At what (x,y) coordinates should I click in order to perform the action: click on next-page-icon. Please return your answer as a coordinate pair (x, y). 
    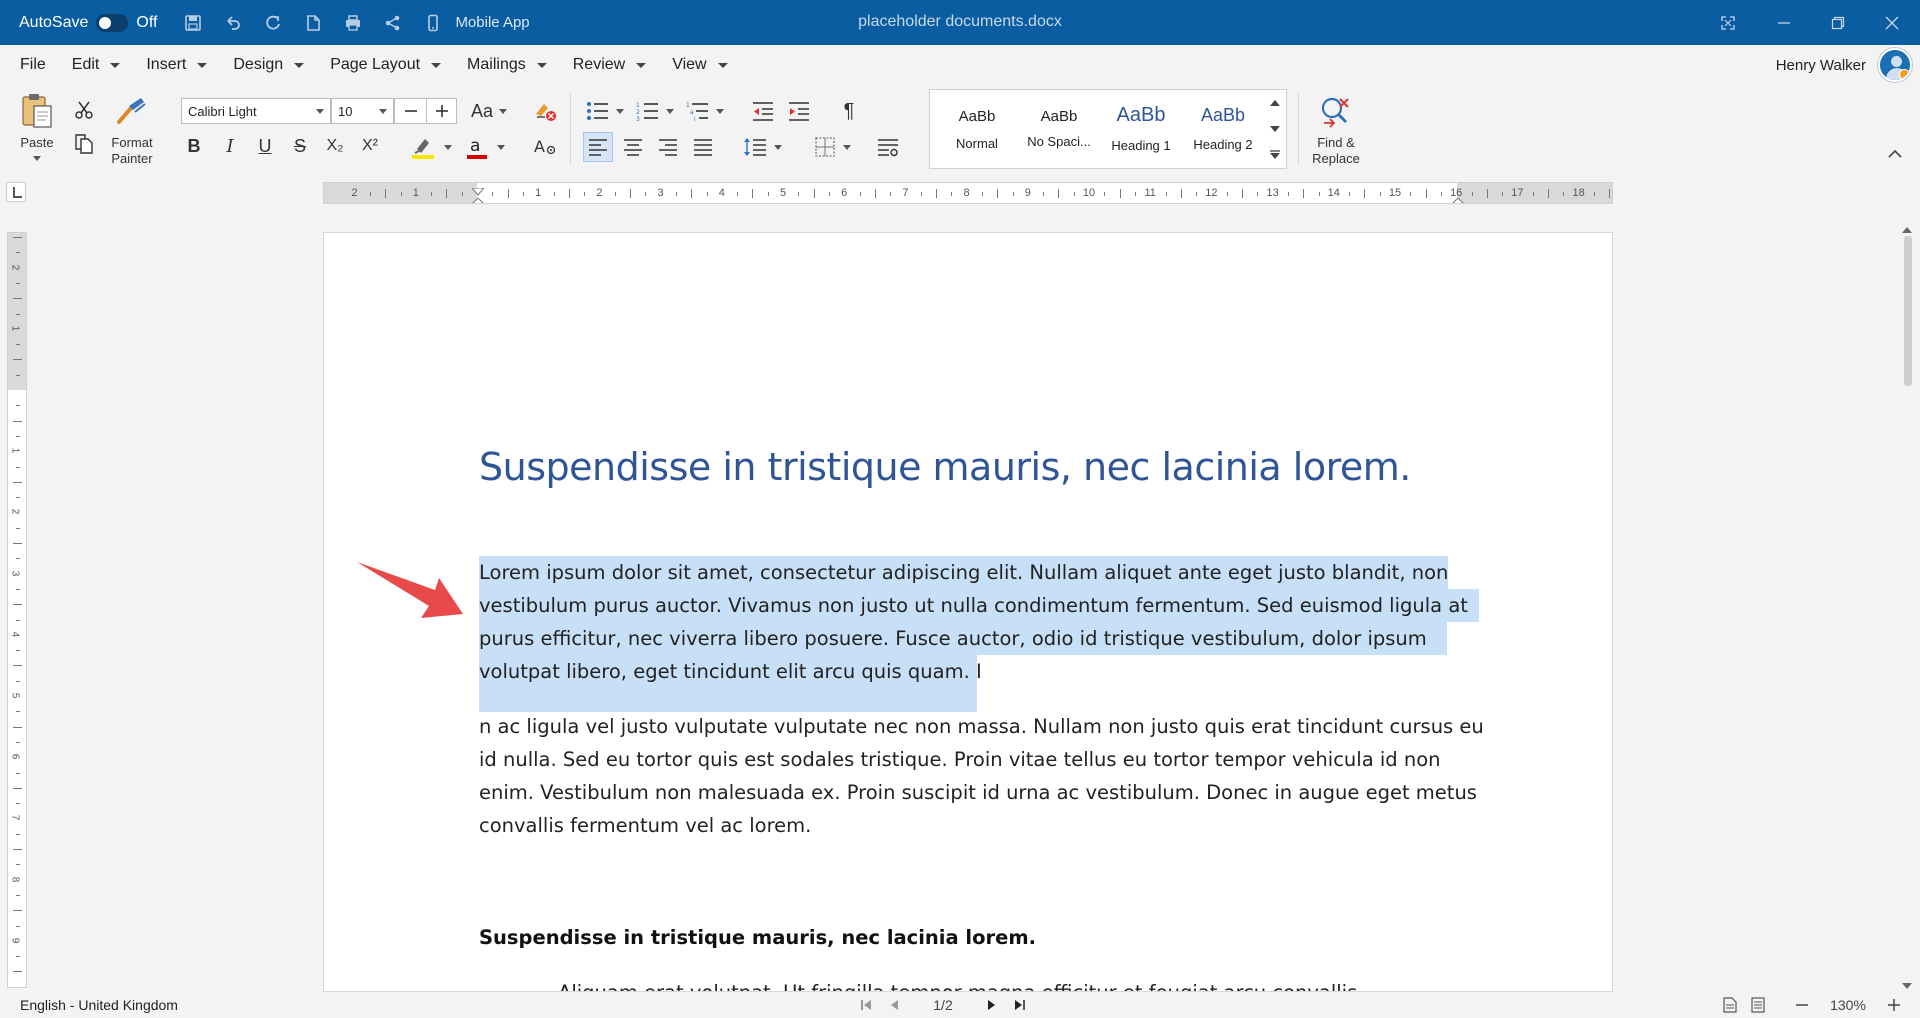
    Looking at the image, I should click on (992, 1005).